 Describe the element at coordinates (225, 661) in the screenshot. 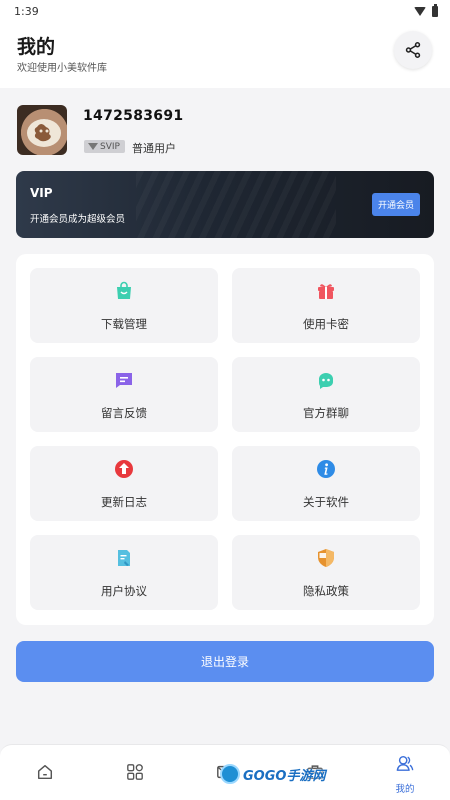

I see `logout-button: 退出登录` at that location.